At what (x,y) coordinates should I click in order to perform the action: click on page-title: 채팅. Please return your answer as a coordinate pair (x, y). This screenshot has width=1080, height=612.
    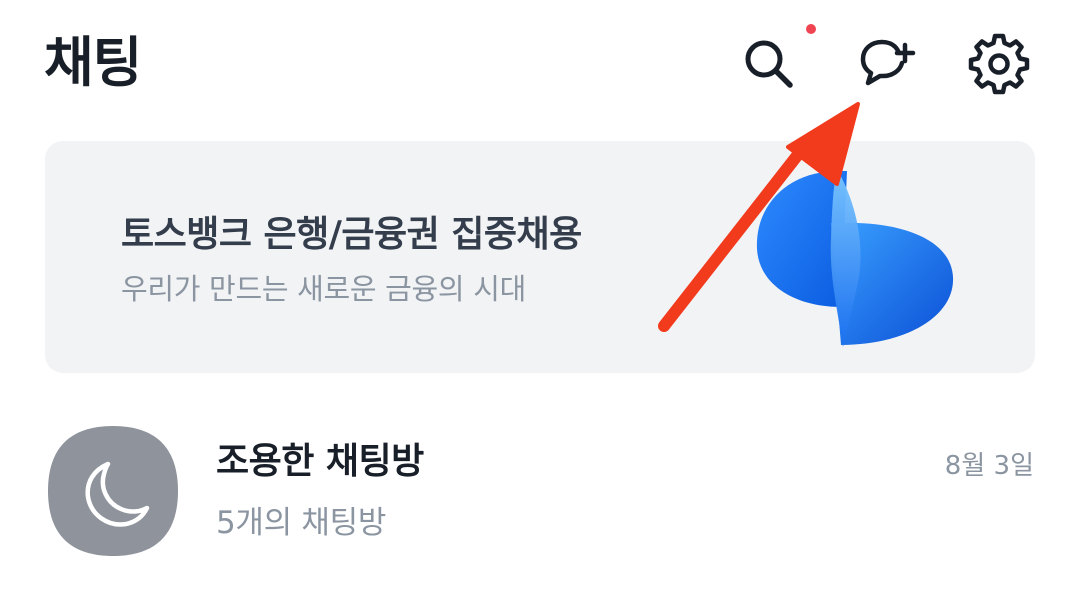
    Looking at the image, I should click on (93, 62).